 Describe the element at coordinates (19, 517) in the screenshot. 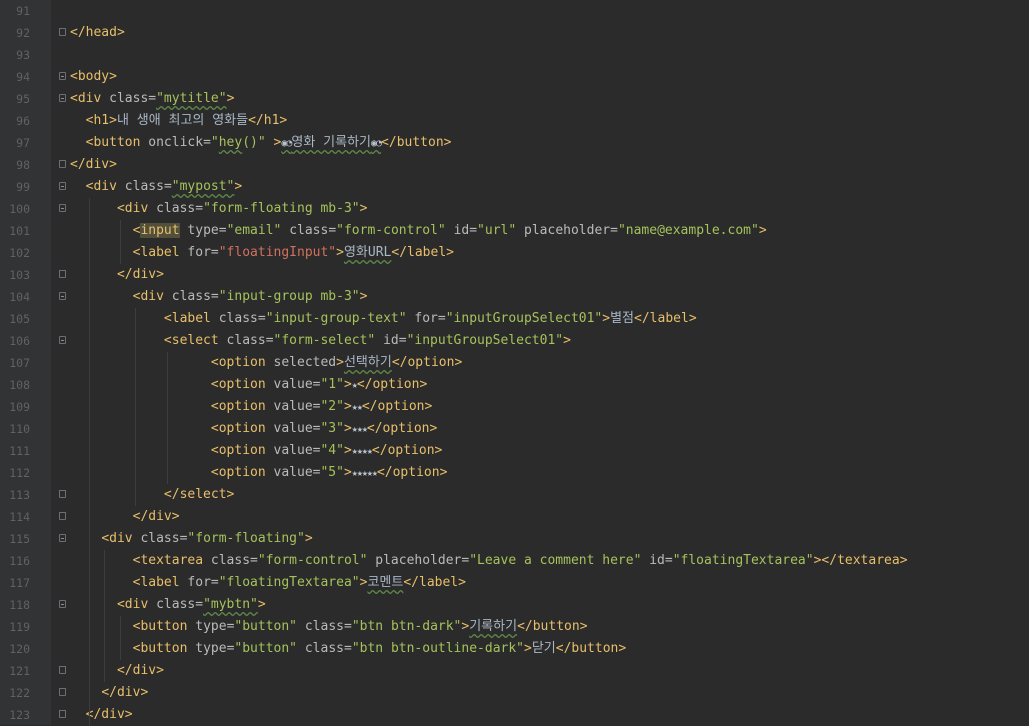

I see `line-number: 114` at that location.